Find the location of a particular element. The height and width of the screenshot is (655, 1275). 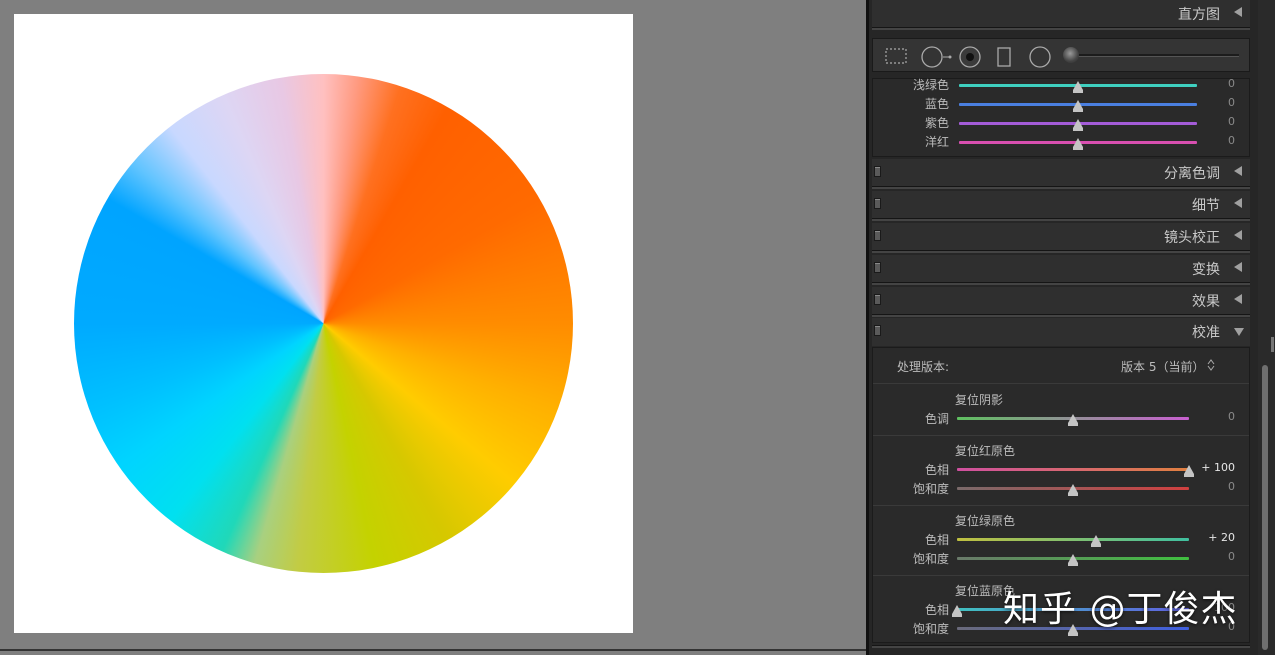

calibration-header-label: 校准 is located at coordinates (1206, 333).